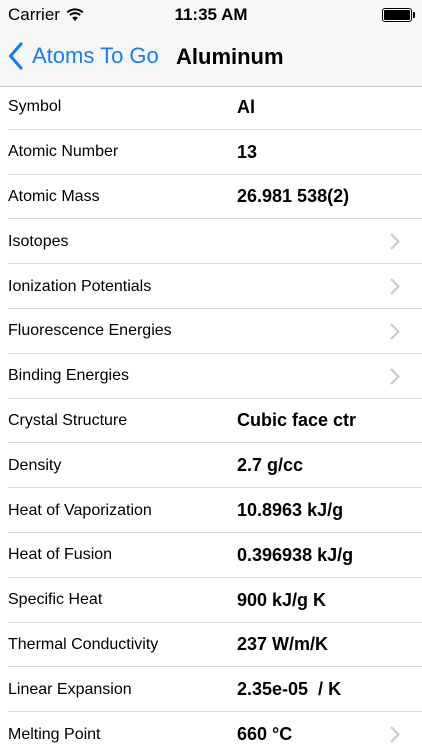  Describe the element at coordinates (282, 599) in the screenshot. I see `row-value: 900 kJ/g K` at that location.